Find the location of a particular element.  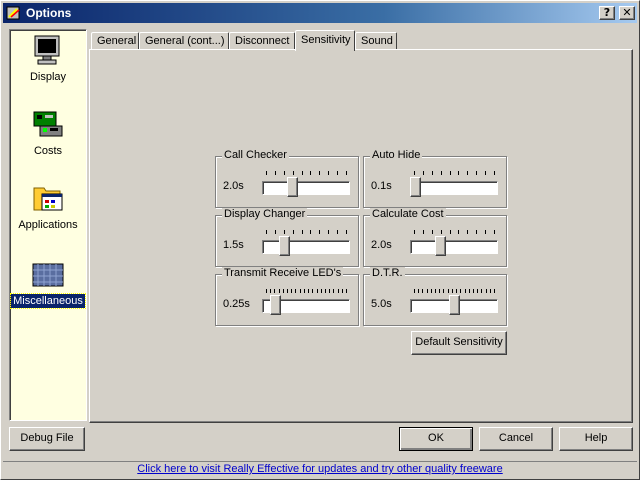

group-call-checker: Call Checker 2.0s is located at coordinates (287, 178).